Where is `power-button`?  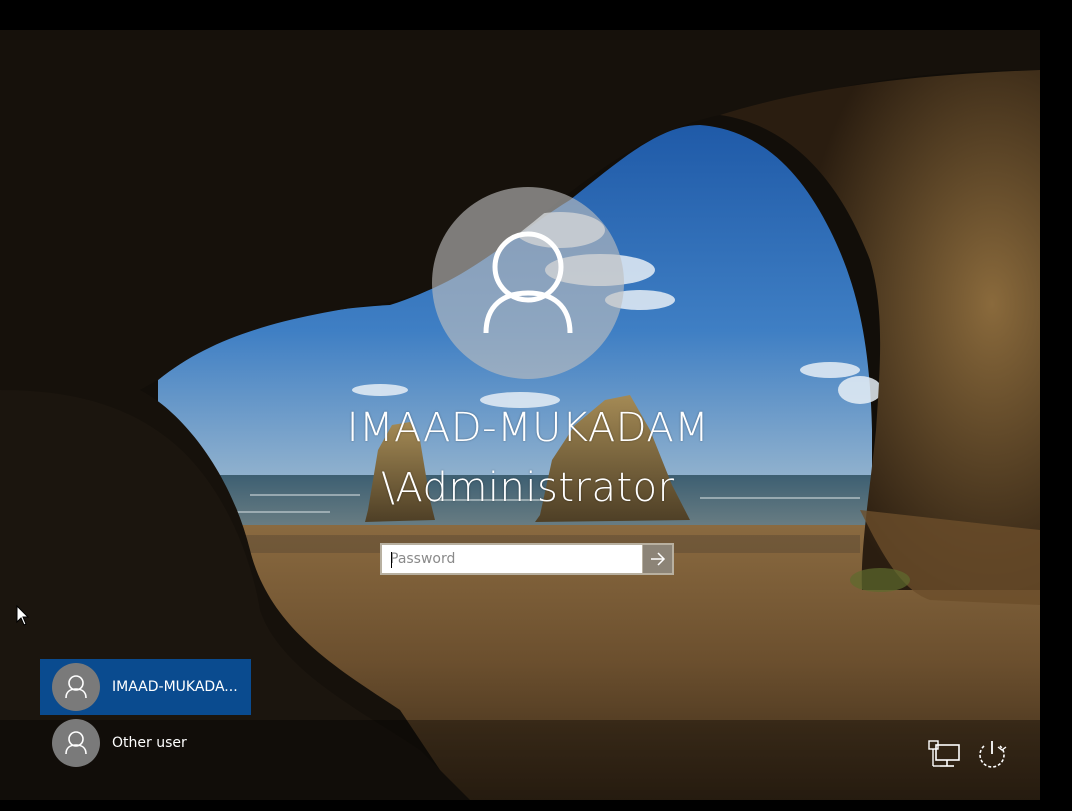 power-button is located at coordinates (992, 754).